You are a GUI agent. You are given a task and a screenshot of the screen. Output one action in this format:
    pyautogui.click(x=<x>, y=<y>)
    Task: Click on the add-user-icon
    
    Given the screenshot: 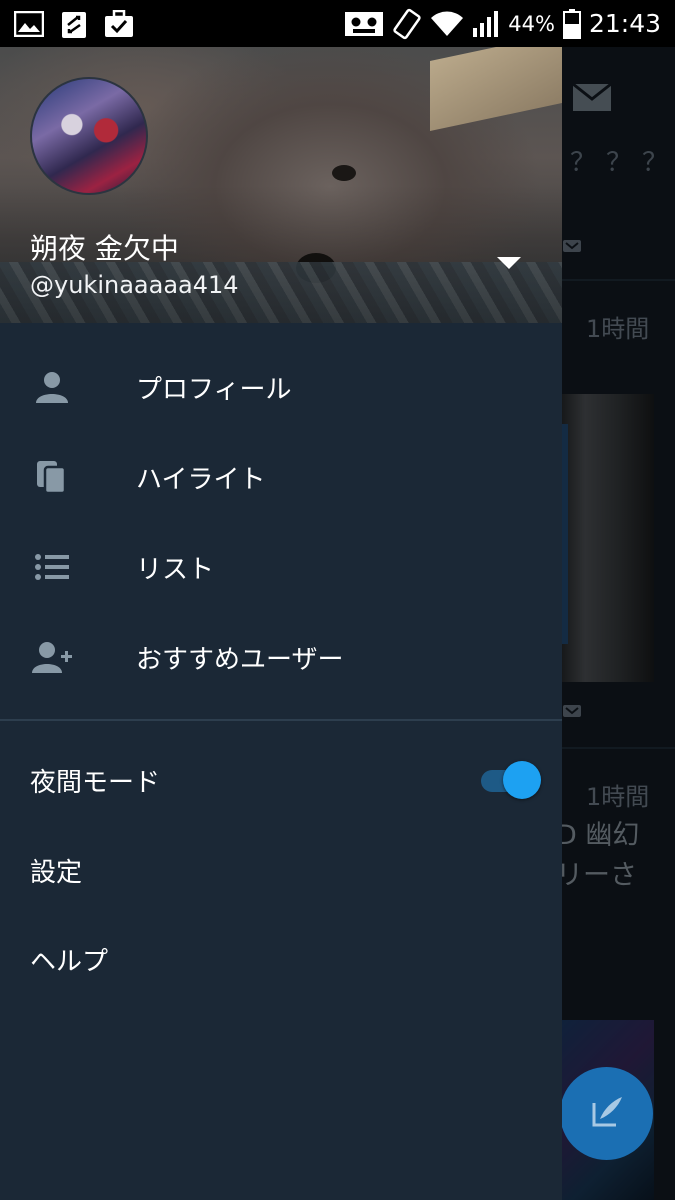 What is the action you would take?
    pyautogui.click(x=52, y=657)
    